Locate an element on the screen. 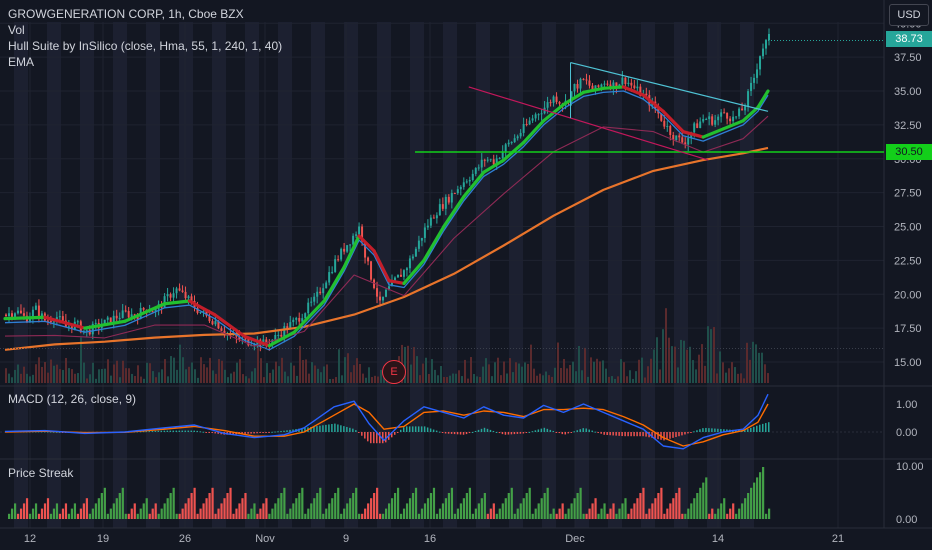 The height and width of the screenshot is (550, 932). currency-selector-button: USD is located at coordinates (909, 15).